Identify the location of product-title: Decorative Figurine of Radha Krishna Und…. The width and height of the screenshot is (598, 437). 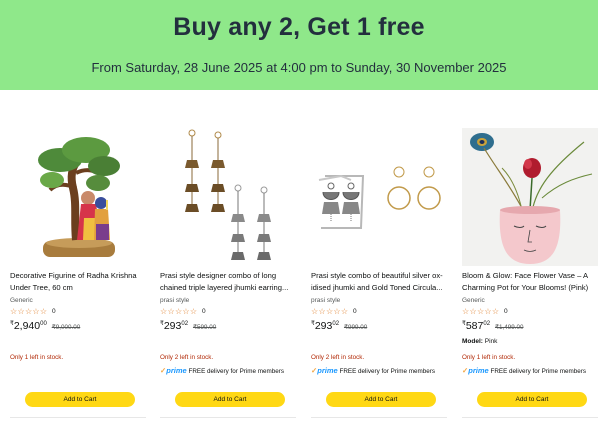
(78, 282).